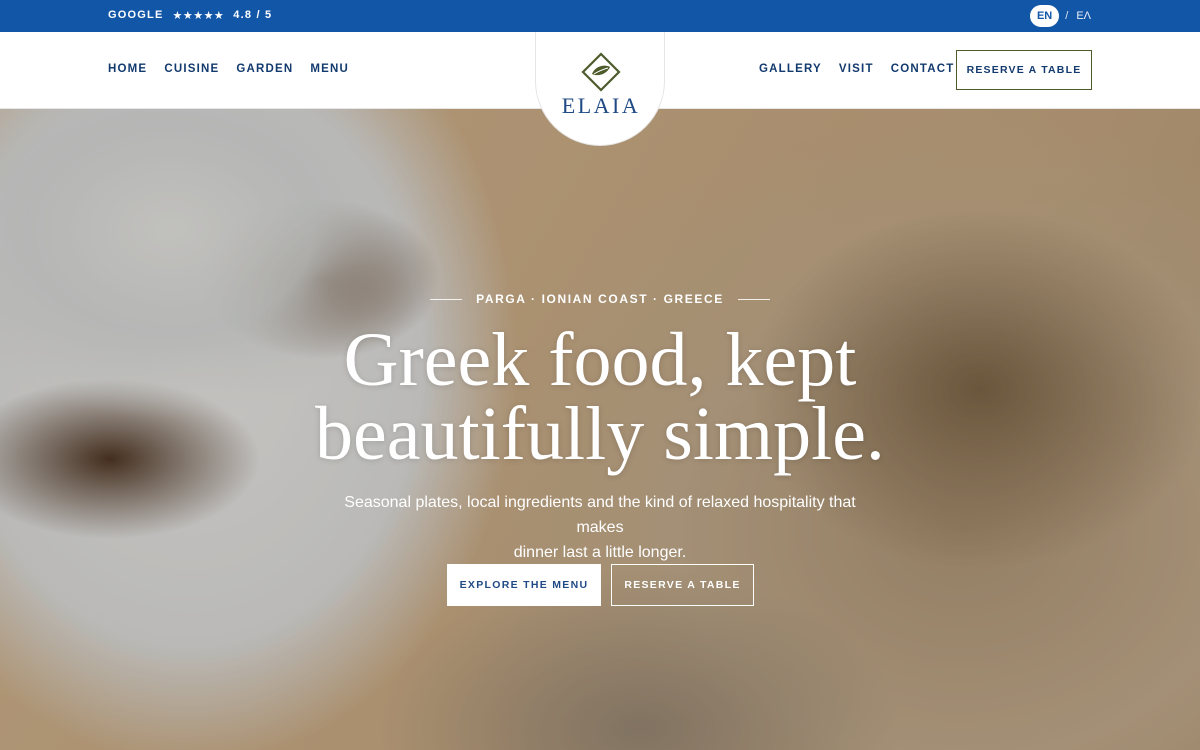  Describe the element at coordinates (1044, 16) in the screenshot. I see `language-en-button: EN` at that location.